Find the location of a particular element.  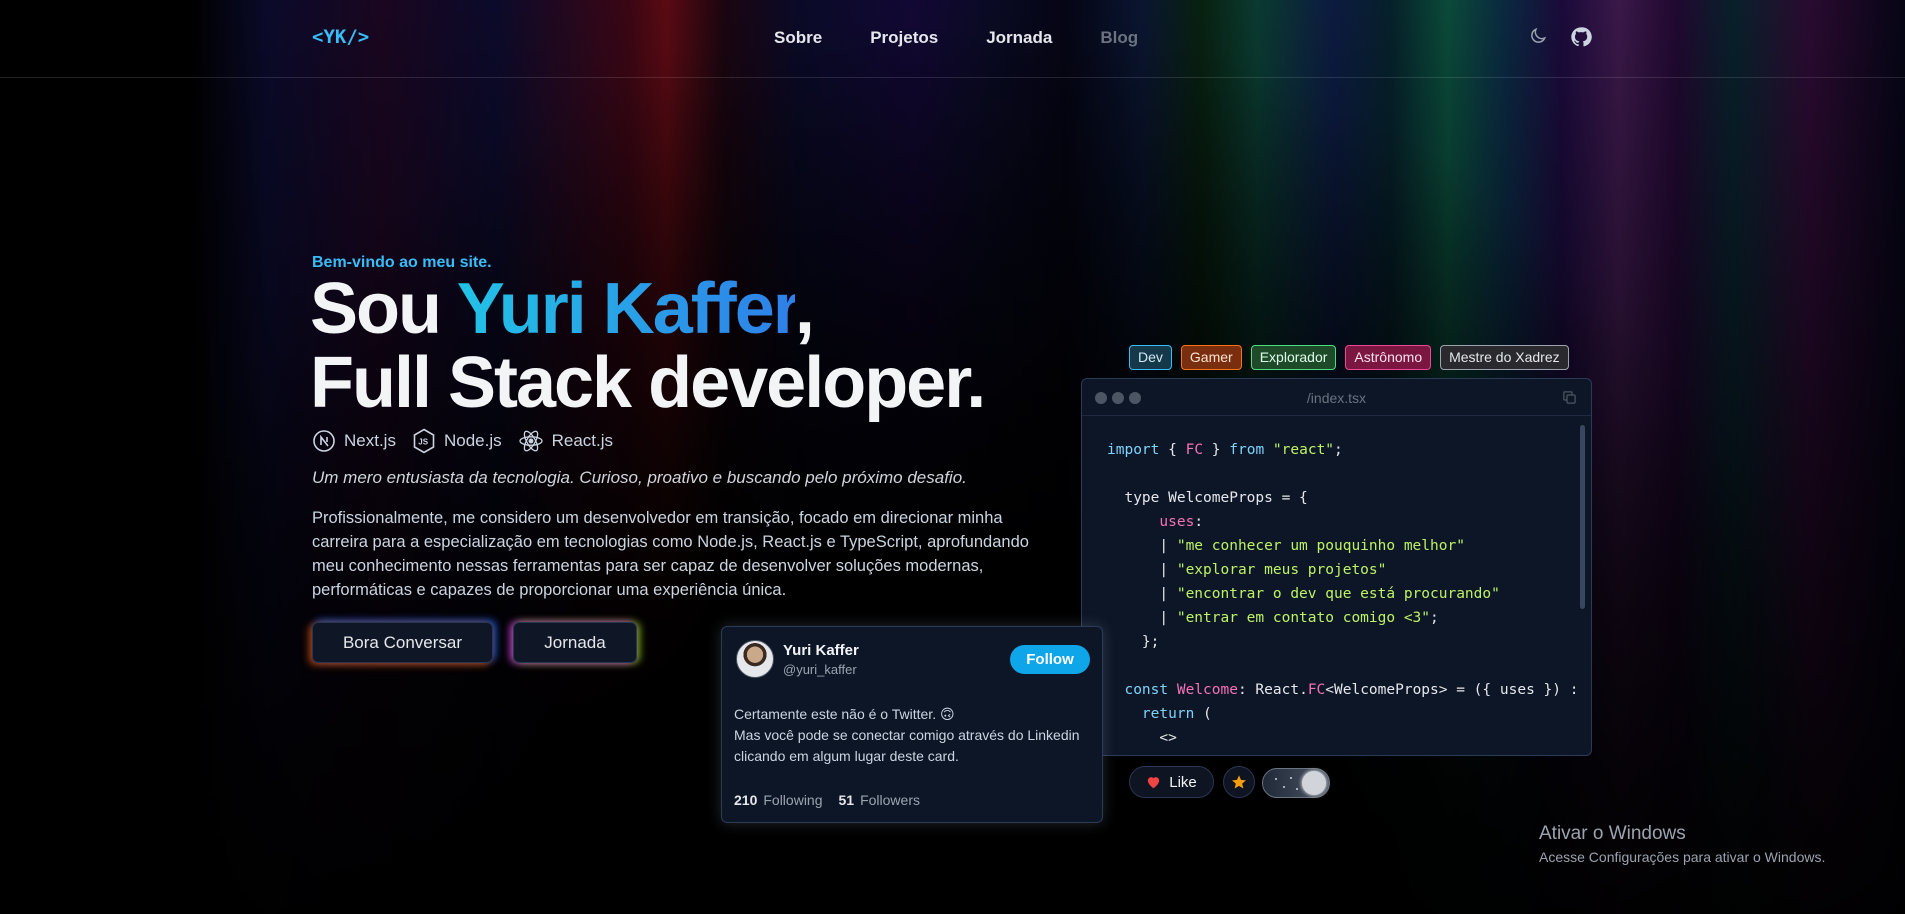

nav-link-blog: Blog is located at coordinates (1119, 38).